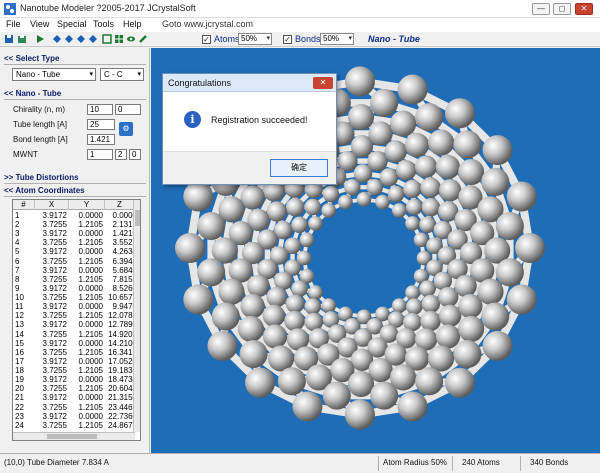  Describe the element at coordinates (54, 74) in the screenshot. I see `type-select: Nano - Tube ▾` at that location.